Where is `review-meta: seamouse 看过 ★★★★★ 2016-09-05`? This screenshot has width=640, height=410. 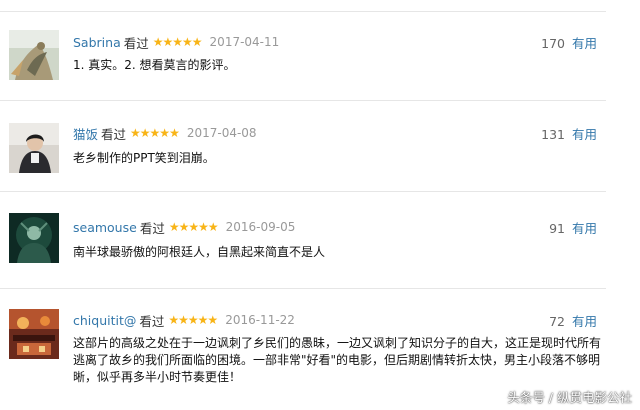 review-meta: seamouse 看过 ★★★★★ 2016-09-05 is located at coordinates (184, 227).